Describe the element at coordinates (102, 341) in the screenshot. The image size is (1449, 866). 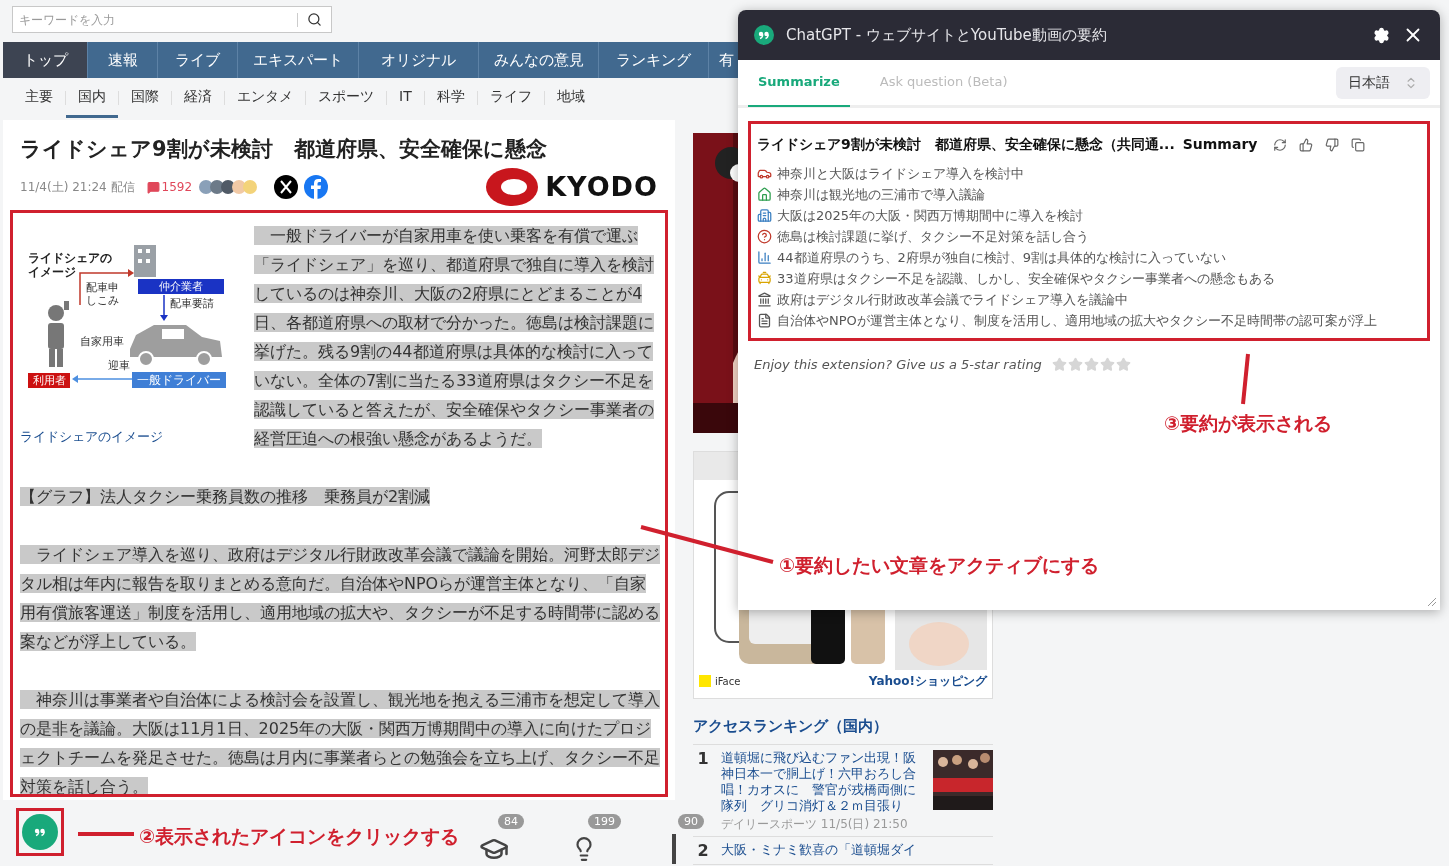
I see `diagram-label: 自家用車` at that location.